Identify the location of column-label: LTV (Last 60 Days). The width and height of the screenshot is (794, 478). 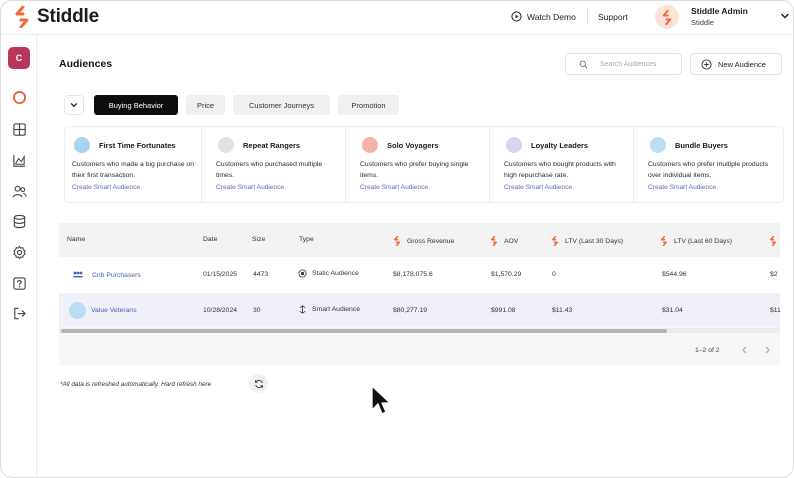
(703, 241).